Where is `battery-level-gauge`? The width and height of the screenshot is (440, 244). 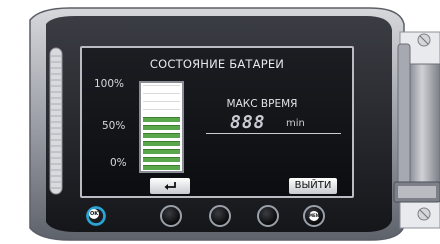
battery-level-gauge is located at coordinates (161, 127).